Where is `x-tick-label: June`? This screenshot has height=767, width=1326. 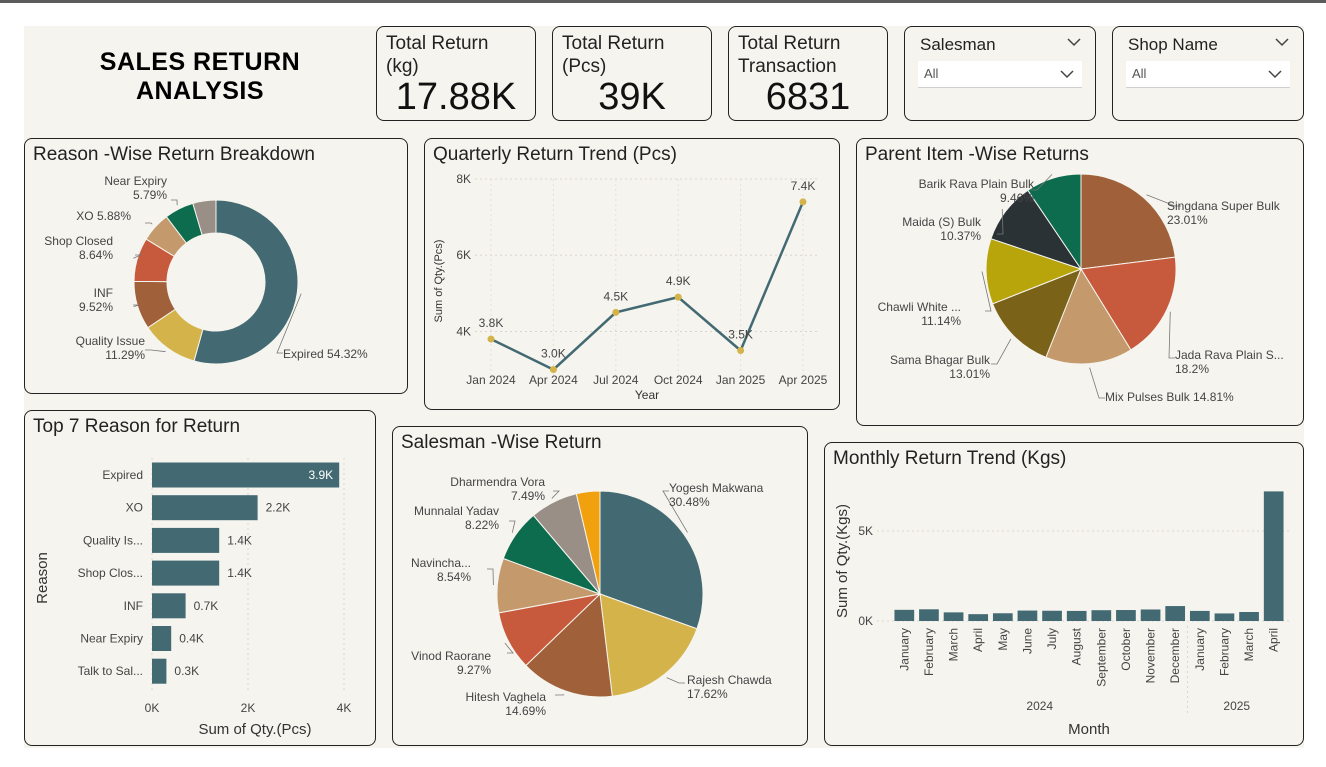 x-tick-label: June is located at coordinates (1027, 641).